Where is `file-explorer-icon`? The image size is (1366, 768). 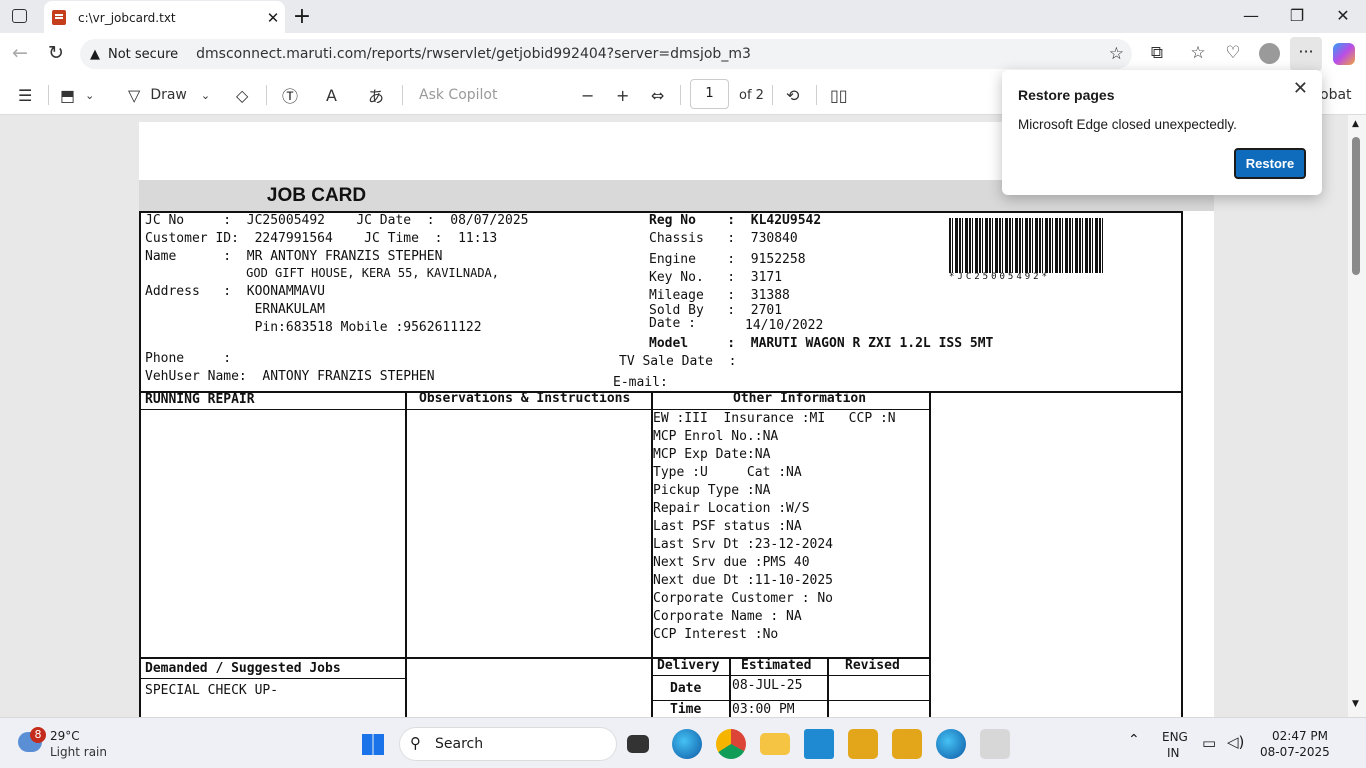
file-explorer-icon is located at coordinates (775, 744).